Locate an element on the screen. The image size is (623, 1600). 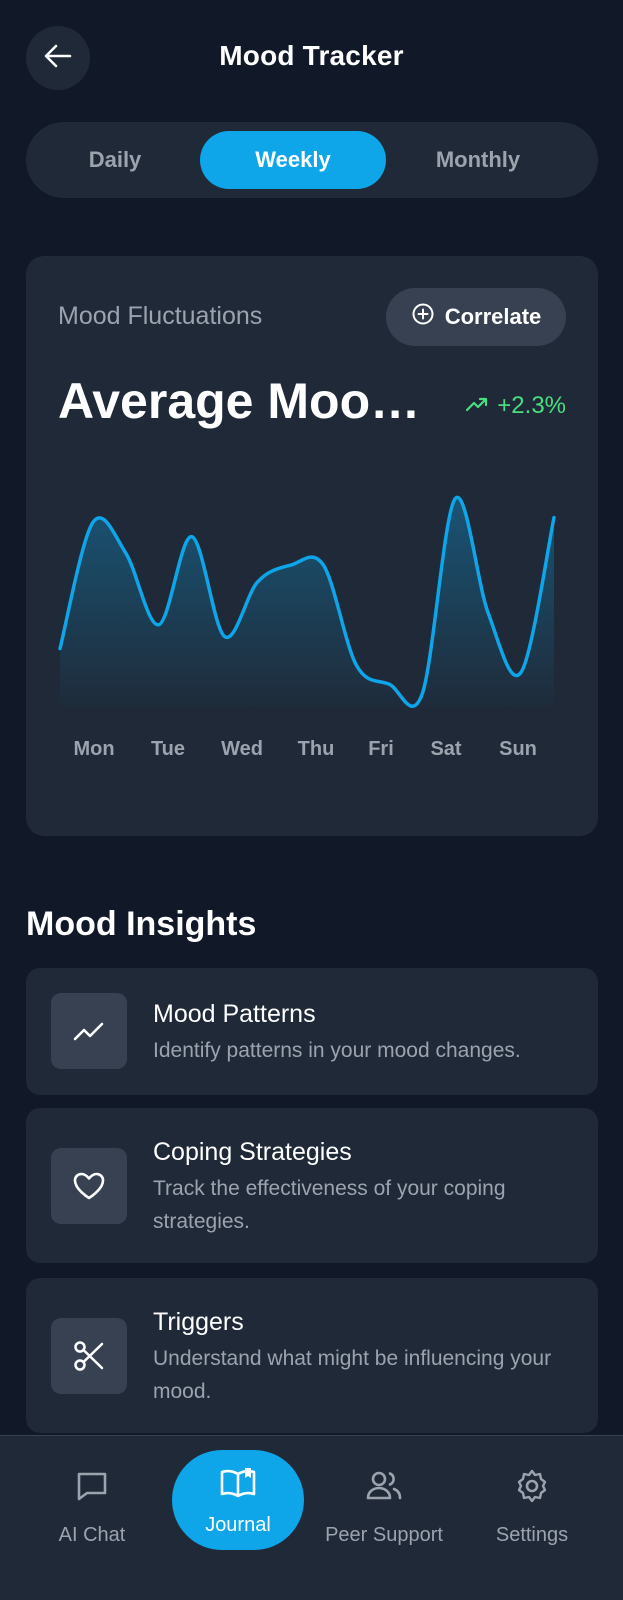
nav-settings: Settings is located at coordinates (532, 1518).